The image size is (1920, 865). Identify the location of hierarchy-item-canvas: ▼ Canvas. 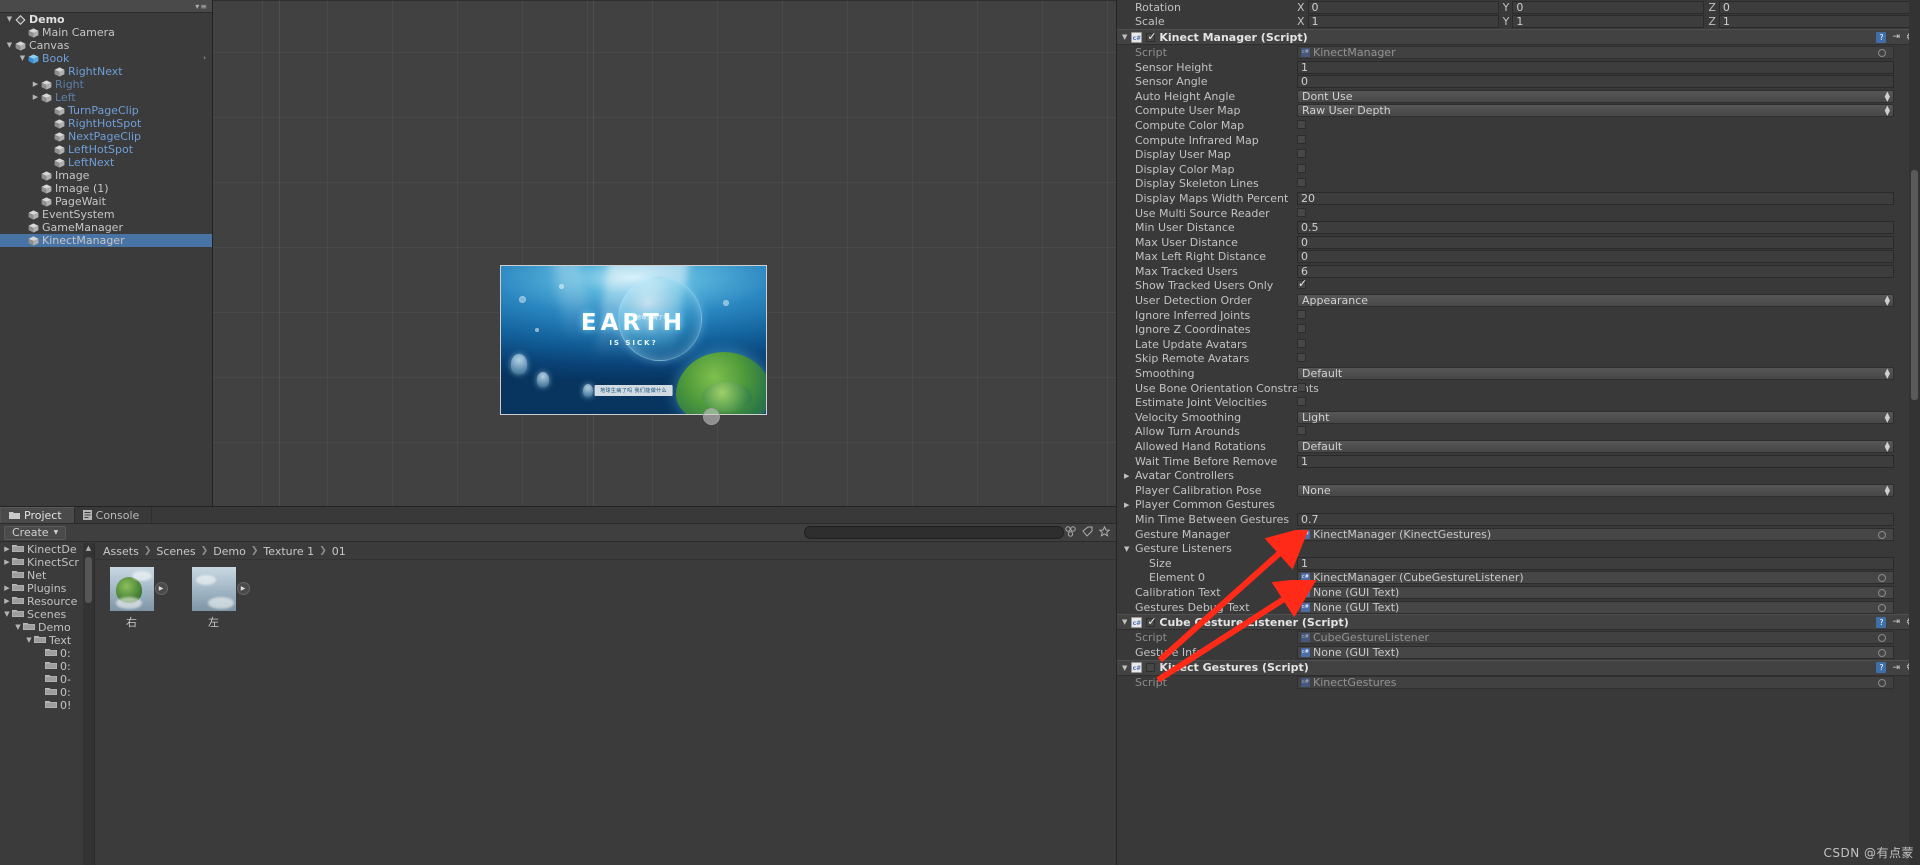
(106, 45).